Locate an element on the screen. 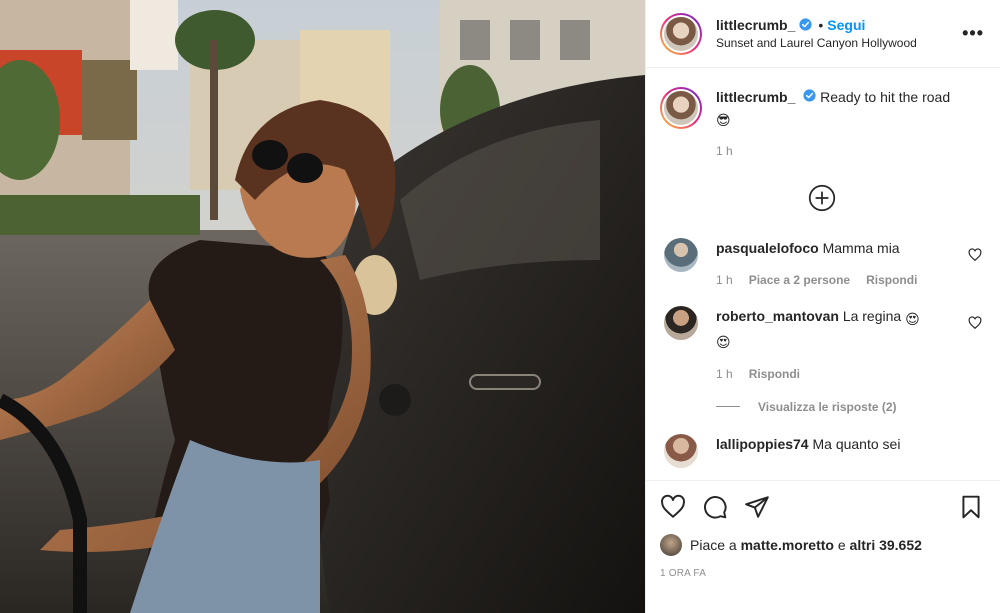 Image resolution: width=1000 pixels, height=613 pixels. caption-avatar is located at coordinates (681, 108).